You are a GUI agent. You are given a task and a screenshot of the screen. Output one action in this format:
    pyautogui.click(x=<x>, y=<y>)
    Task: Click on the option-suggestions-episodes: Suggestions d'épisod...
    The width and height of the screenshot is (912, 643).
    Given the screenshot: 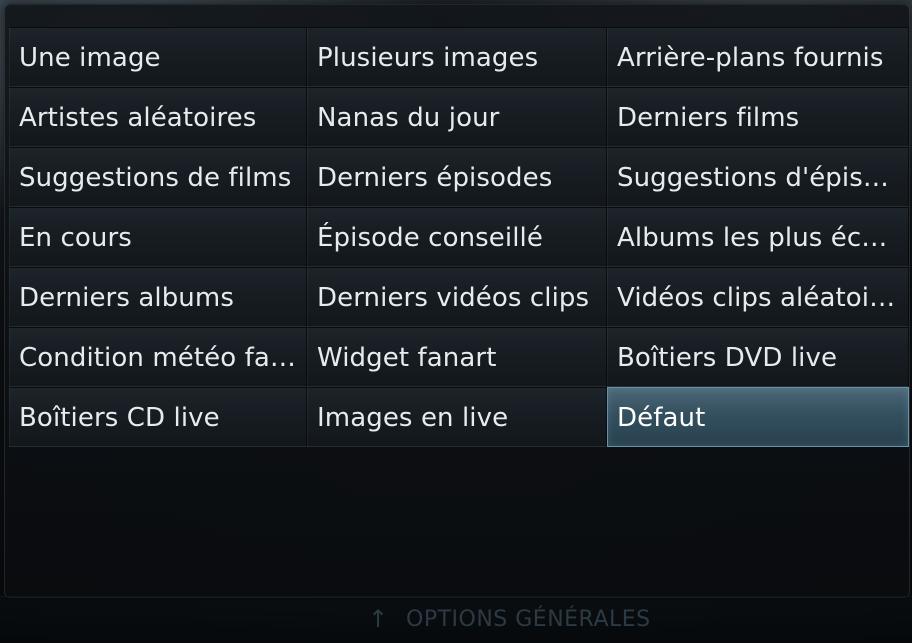 What is the action you would take?
    pyautogui.click(x=758, y=177)
    